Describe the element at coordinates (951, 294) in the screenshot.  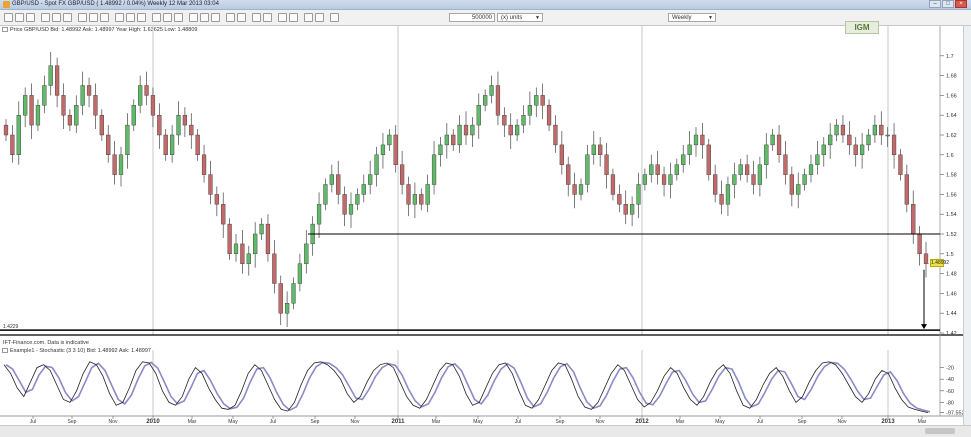
I see `price-tick-label: 1.46` at that location.